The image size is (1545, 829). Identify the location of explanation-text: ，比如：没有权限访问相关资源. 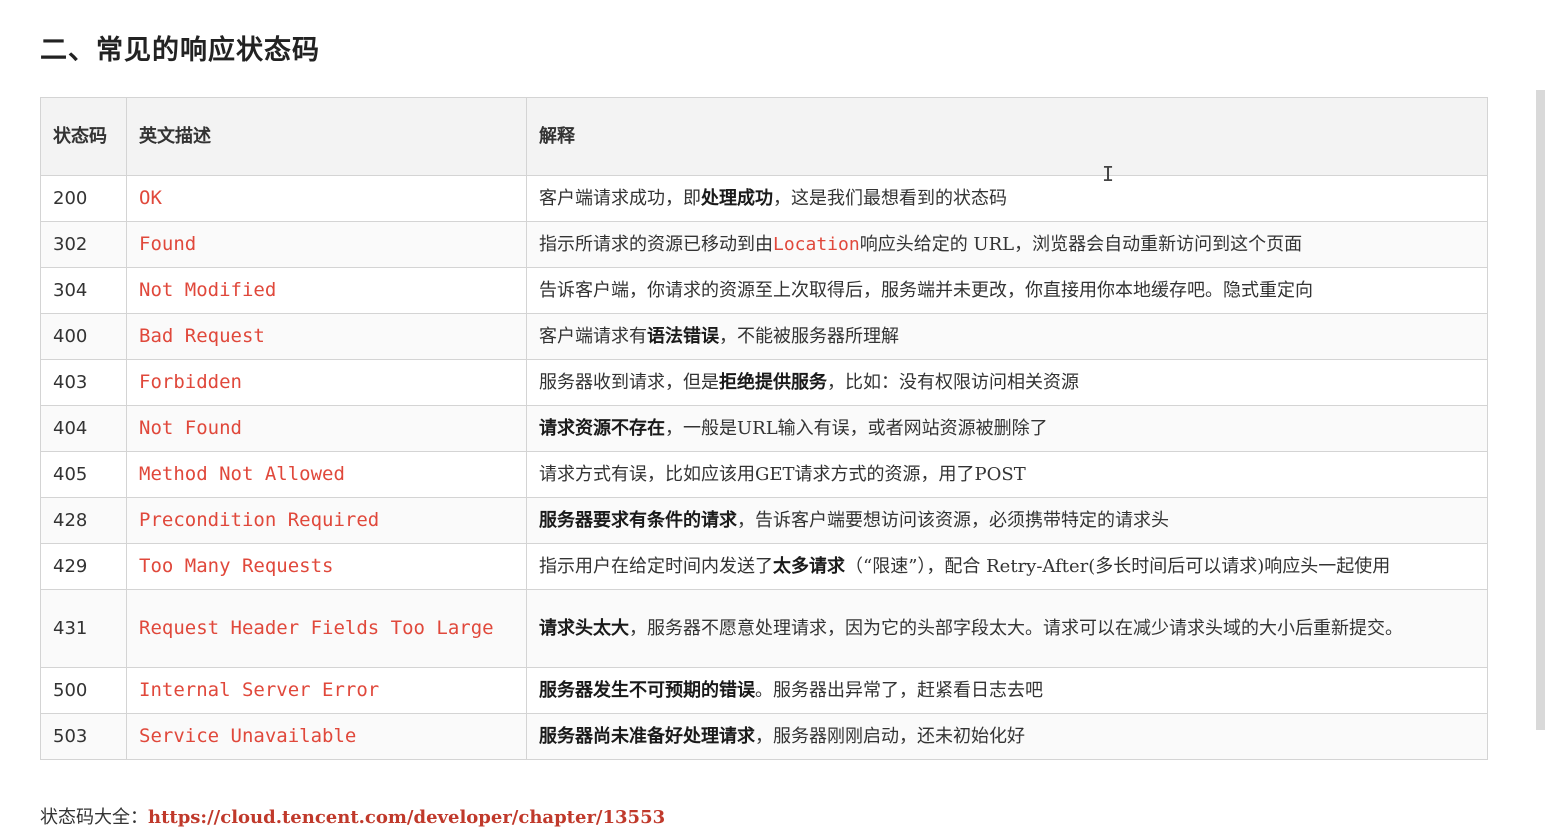
(953, 382).